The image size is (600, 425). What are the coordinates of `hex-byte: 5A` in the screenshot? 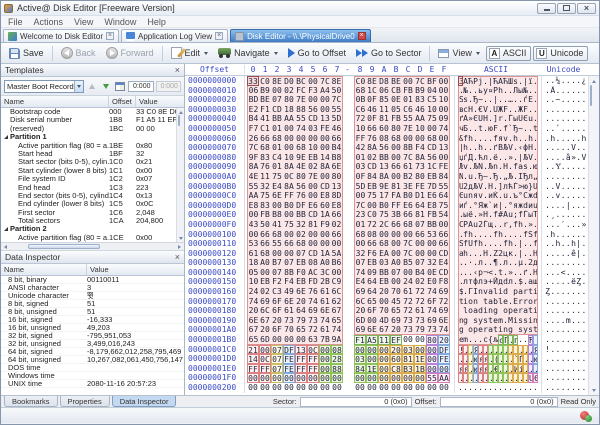 It's located at (337, 253).